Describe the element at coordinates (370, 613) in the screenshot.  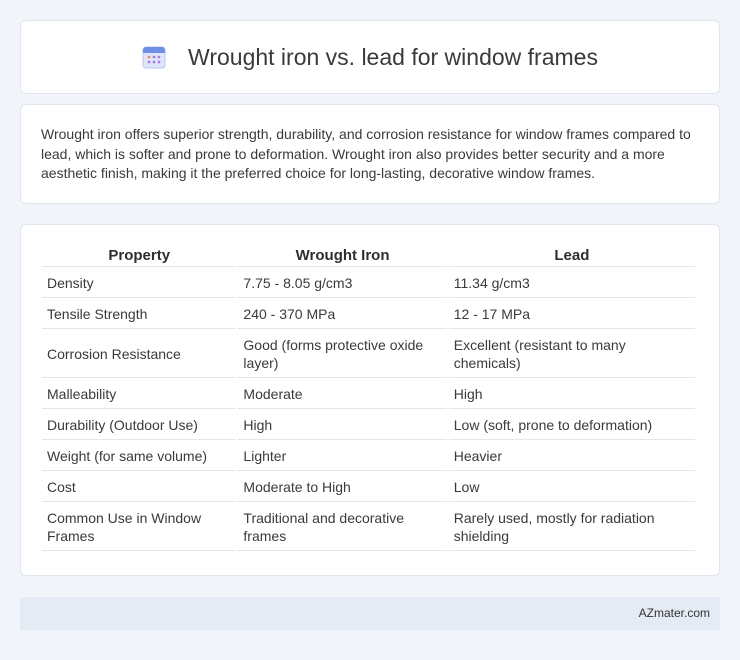
I see `footer-bar: AZmater.com` at that location.